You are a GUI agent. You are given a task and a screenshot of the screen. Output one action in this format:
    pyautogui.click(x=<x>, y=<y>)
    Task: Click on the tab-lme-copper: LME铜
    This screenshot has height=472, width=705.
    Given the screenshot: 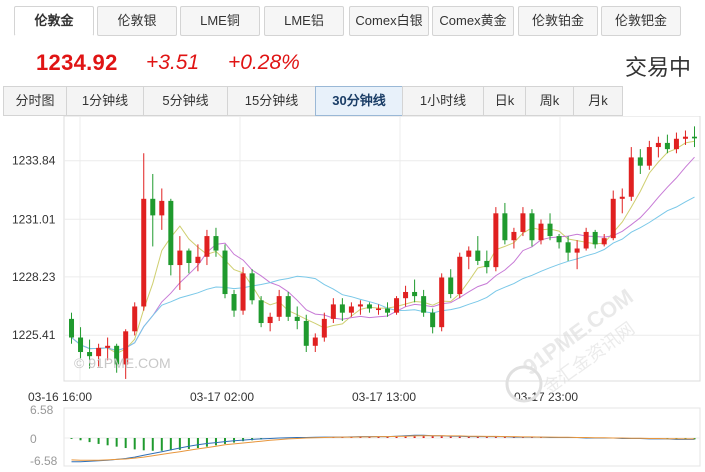 What is the action you would take?
    pyautogui.click(x=220, y=21)
    